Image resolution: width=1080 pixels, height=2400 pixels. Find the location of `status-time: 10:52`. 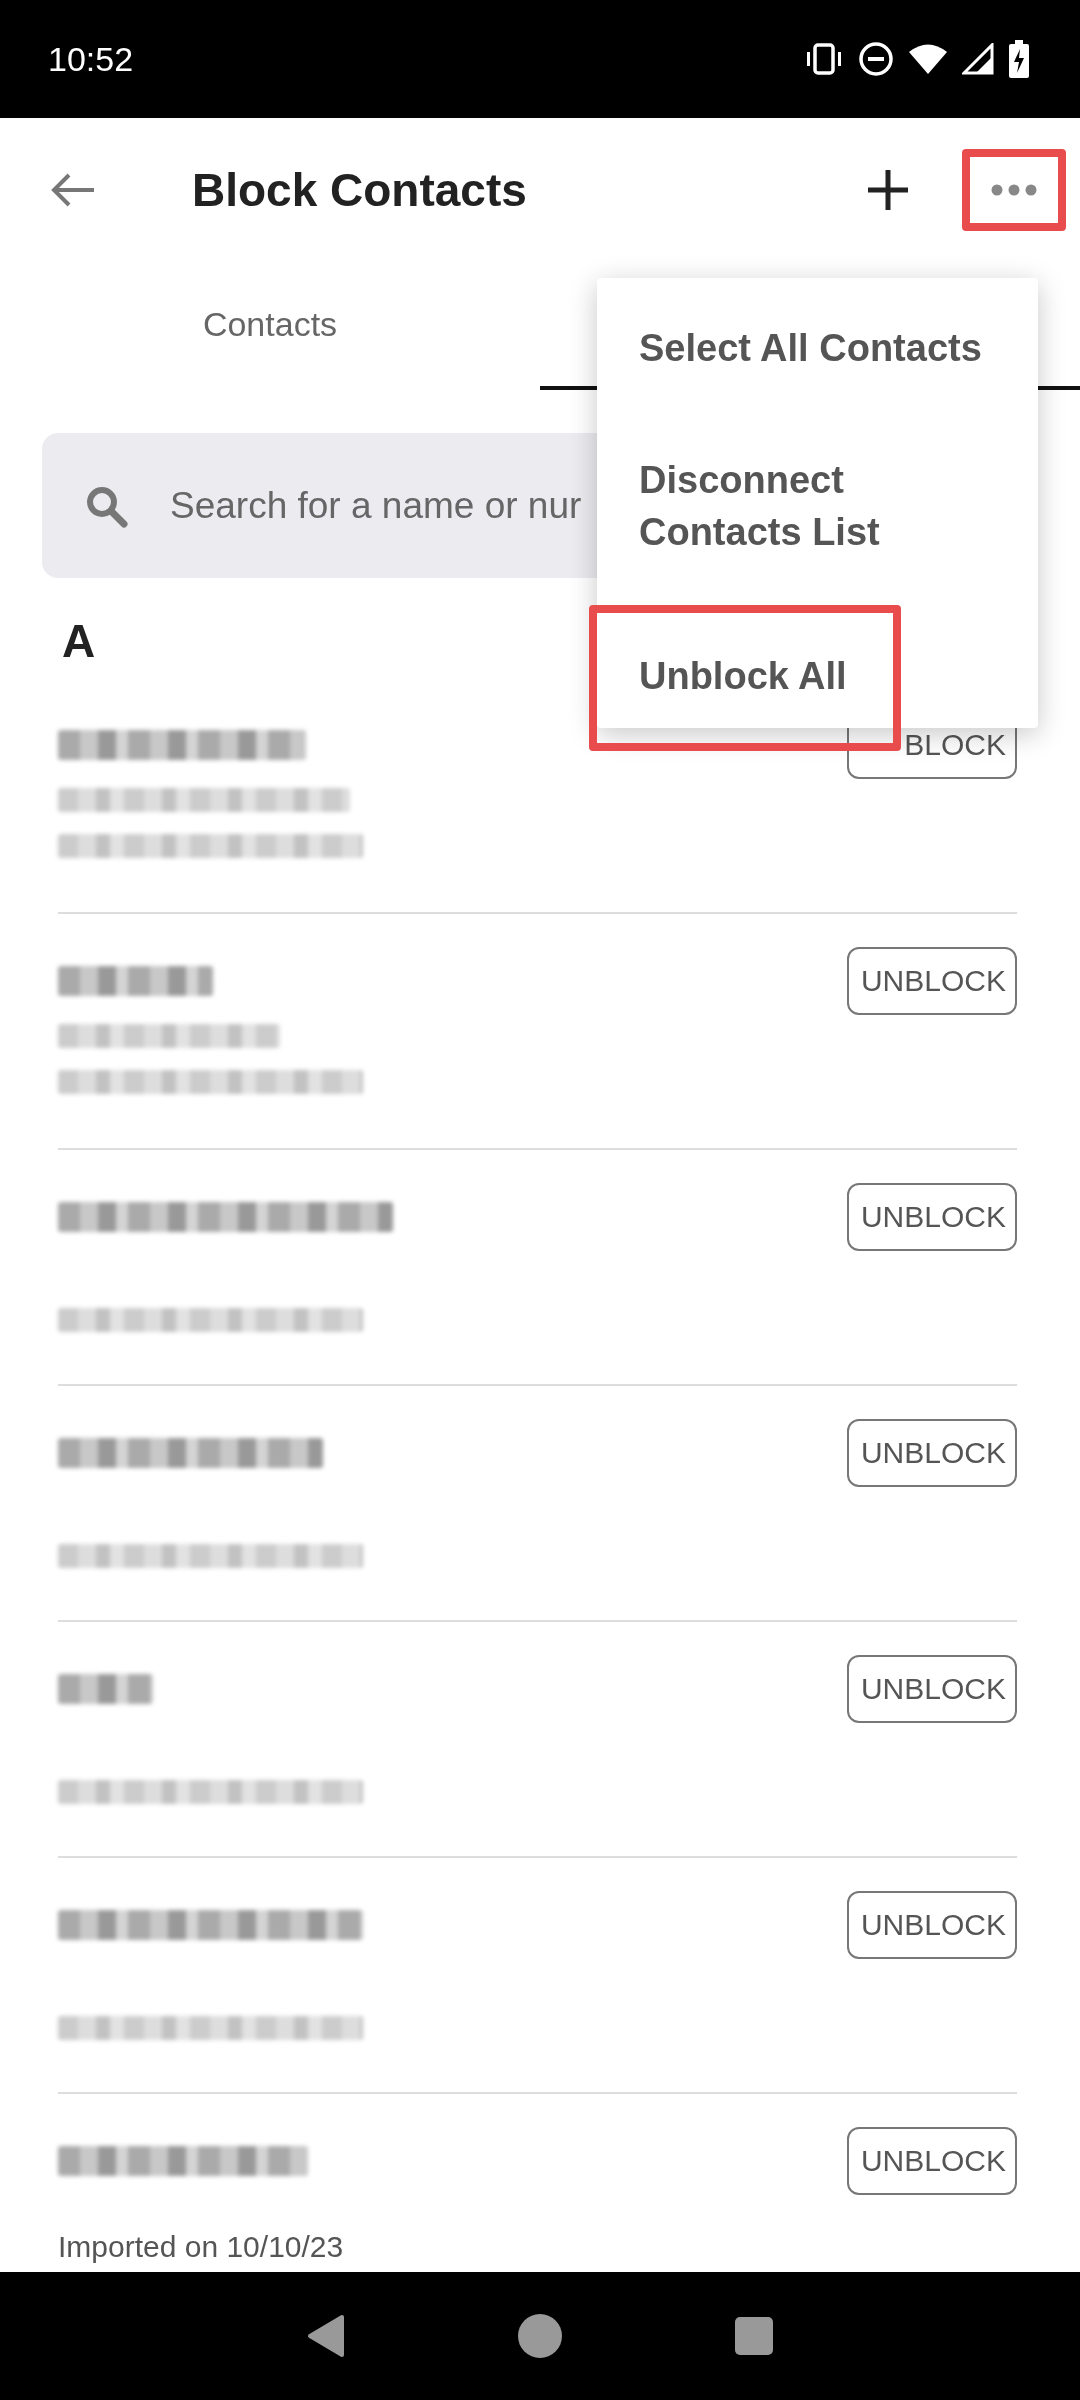

status-time: 10:52 is located at coordinates (91, 59).